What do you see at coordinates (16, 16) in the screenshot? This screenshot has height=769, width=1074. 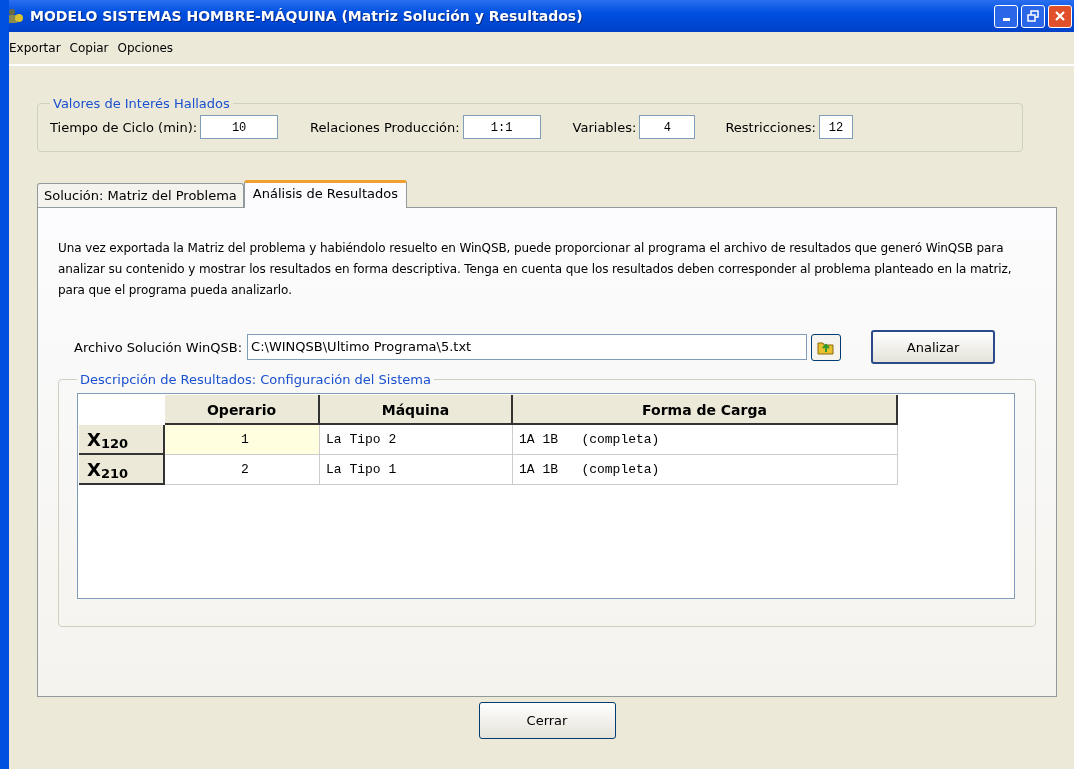 I see `app-icon` at bounding box center [16, 16].